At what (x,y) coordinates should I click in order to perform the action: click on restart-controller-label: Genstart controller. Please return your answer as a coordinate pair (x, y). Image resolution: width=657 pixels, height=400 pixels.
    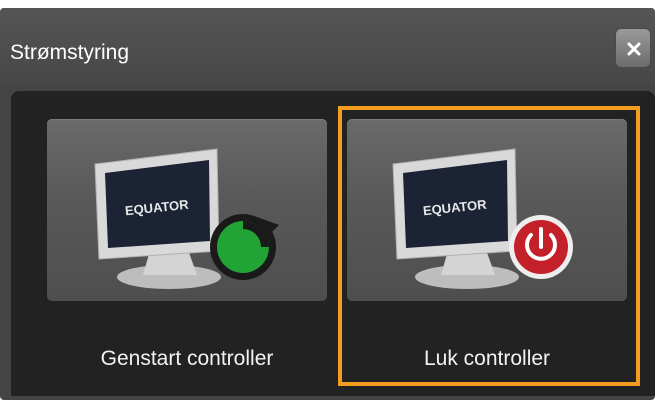
    Looking at the image, I should click on (187, 358).